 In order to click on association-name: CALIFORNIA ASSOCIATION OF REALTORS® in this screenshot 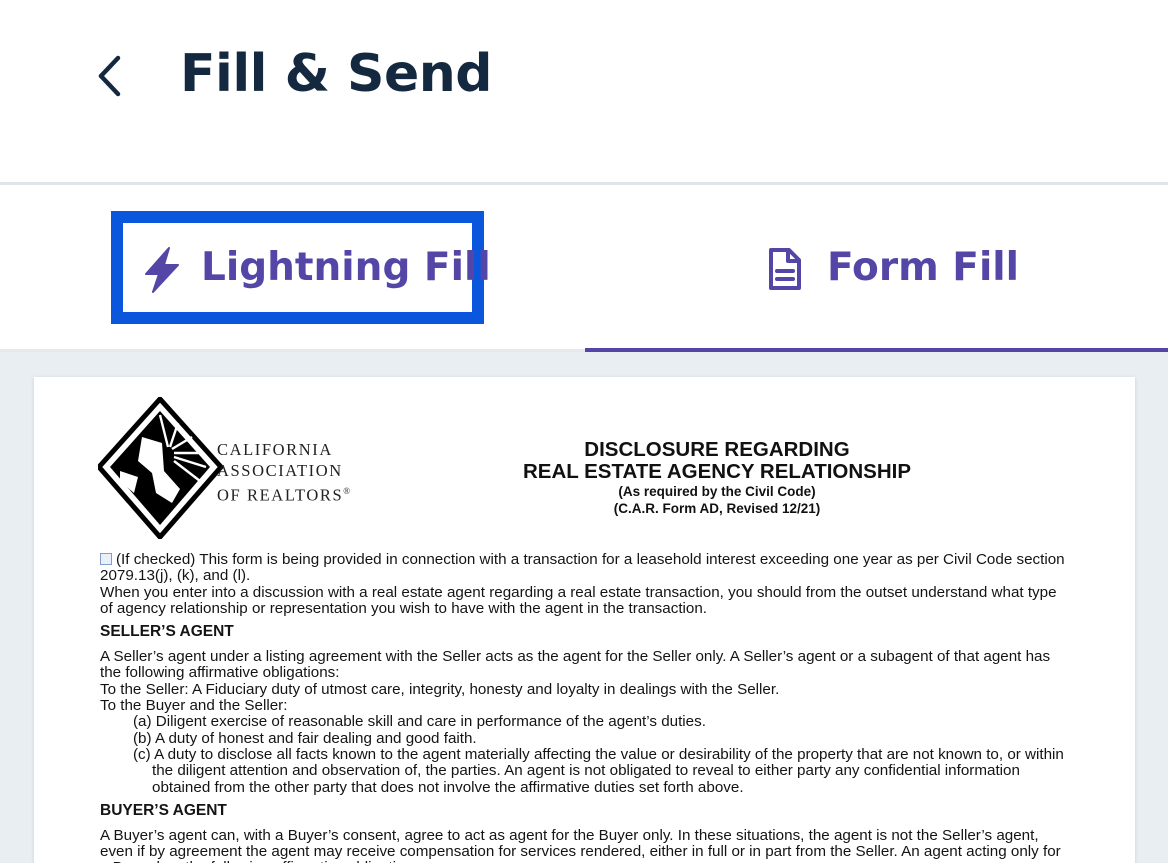, I will do `click(284, 472)`.